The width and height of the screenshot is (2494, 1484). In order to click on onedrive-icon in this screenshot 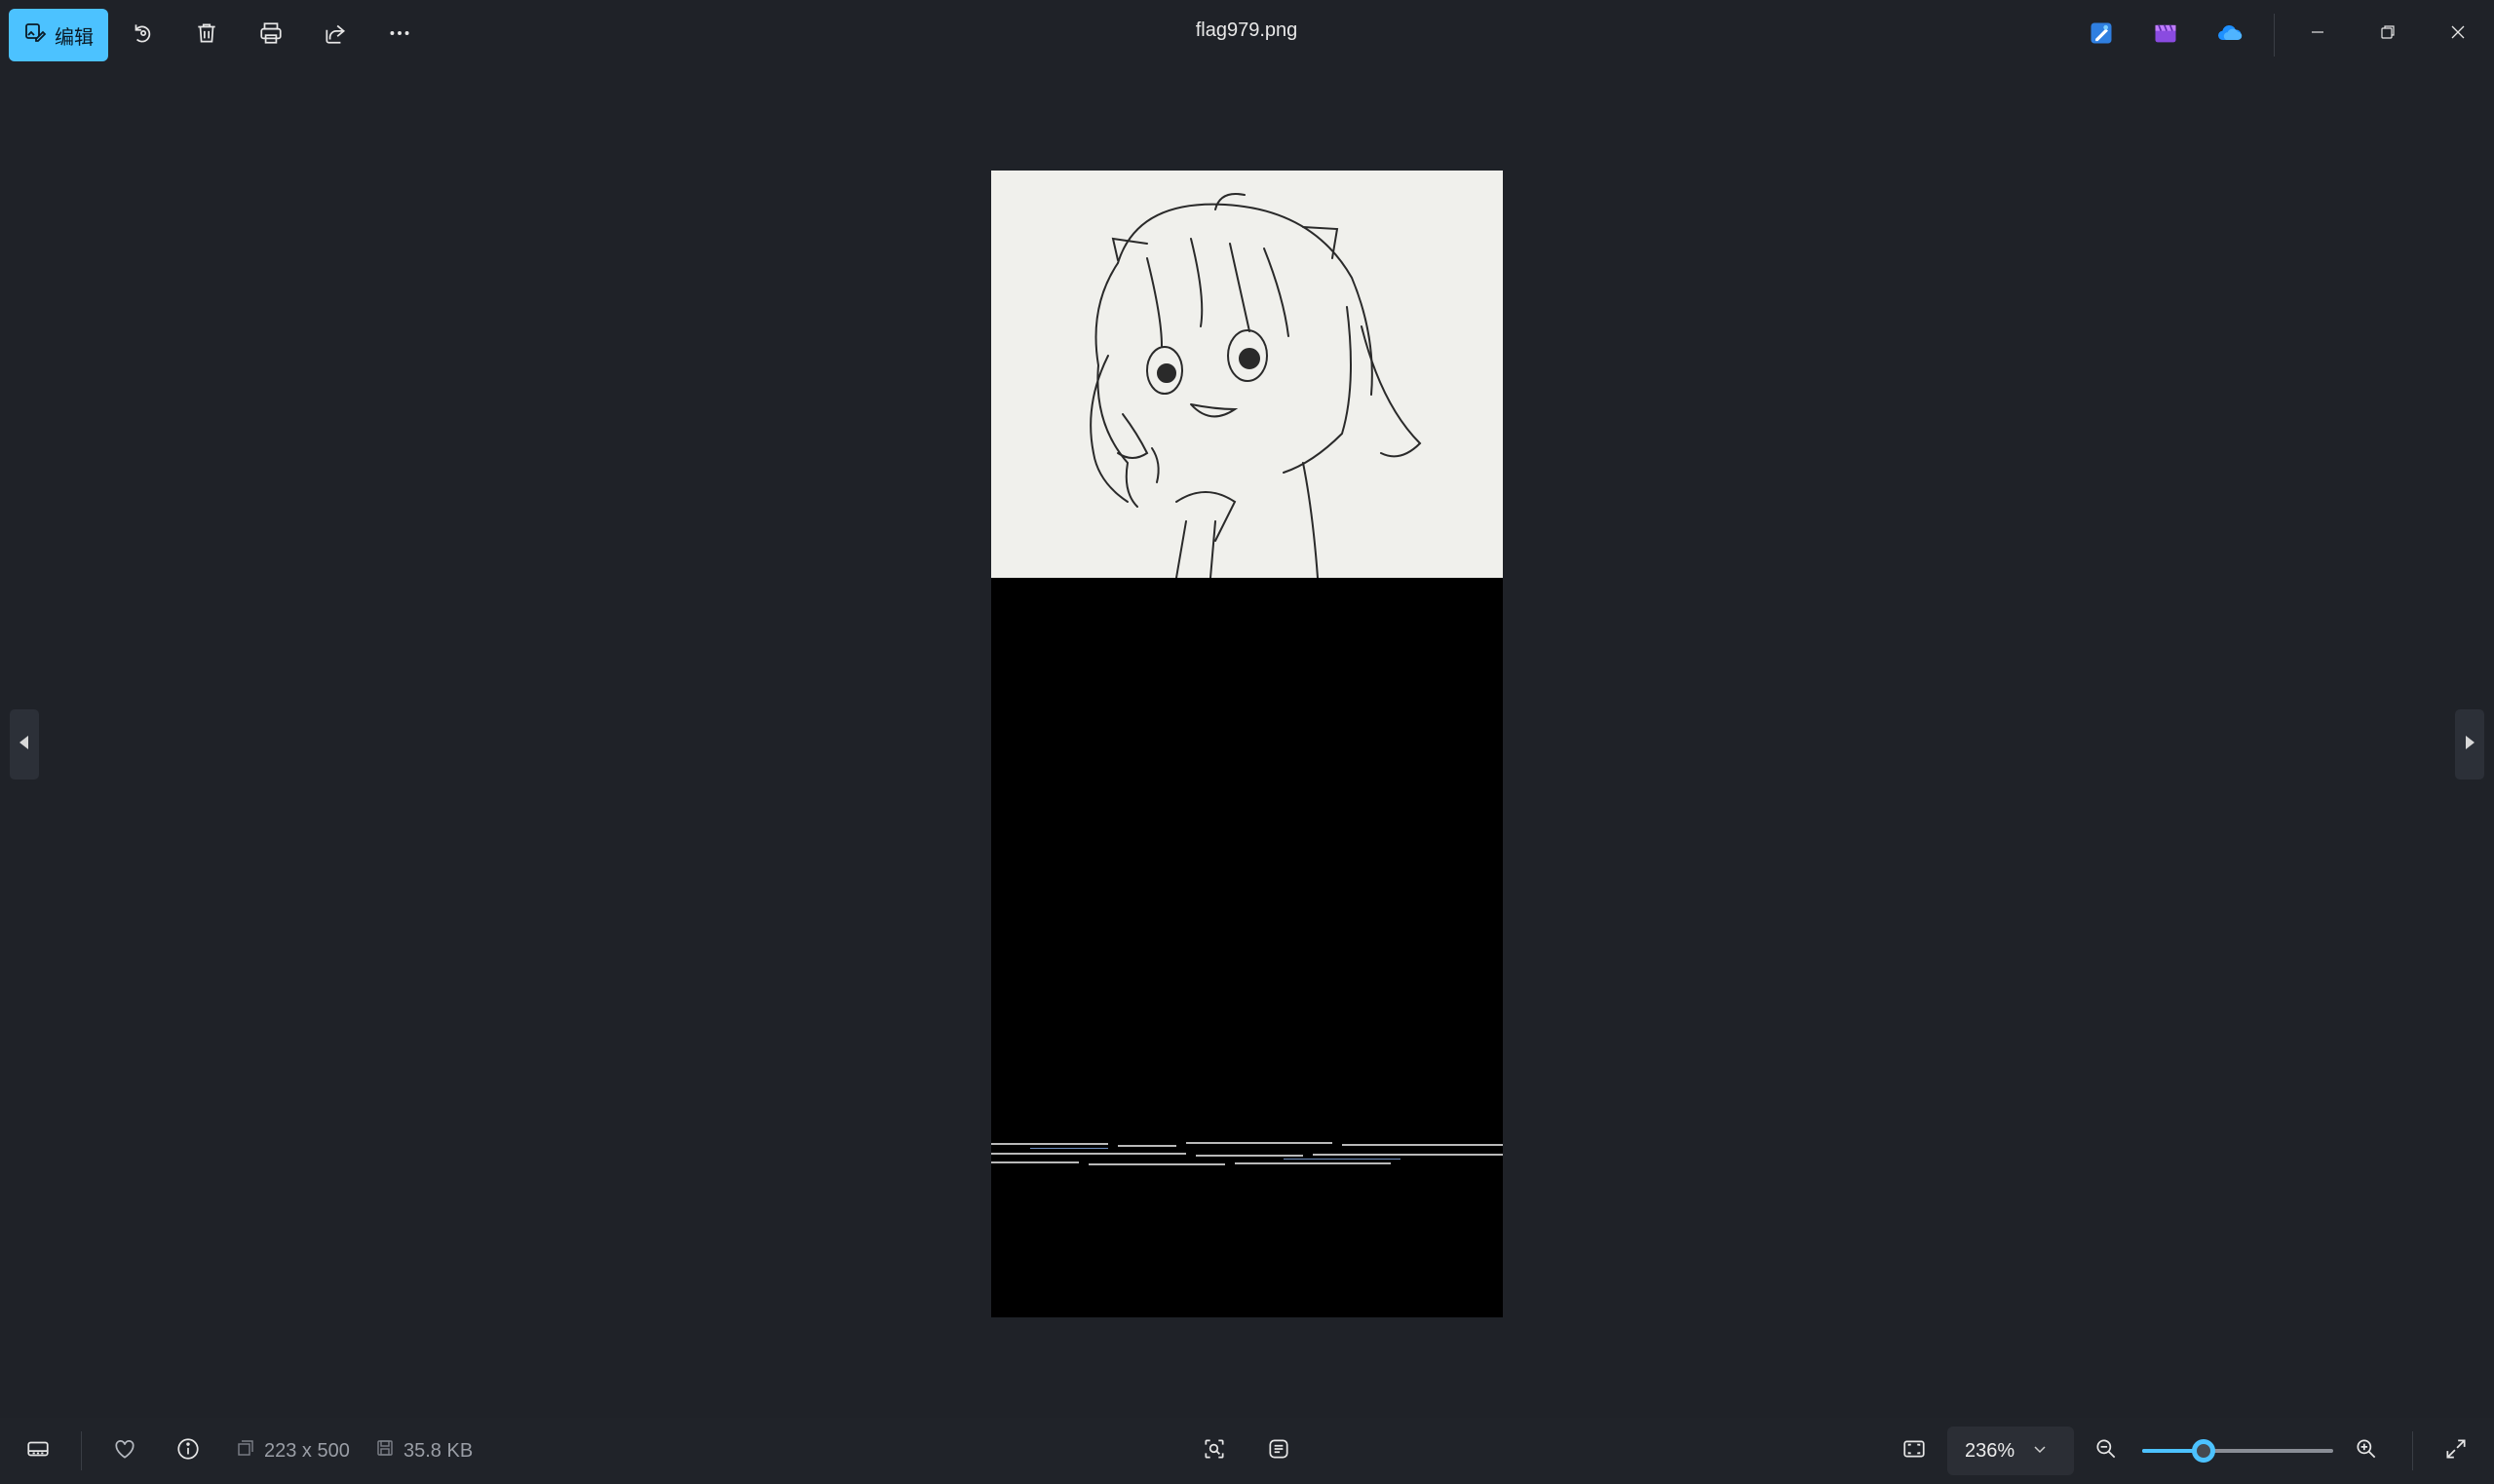, I will do `click(2230, 35)`.